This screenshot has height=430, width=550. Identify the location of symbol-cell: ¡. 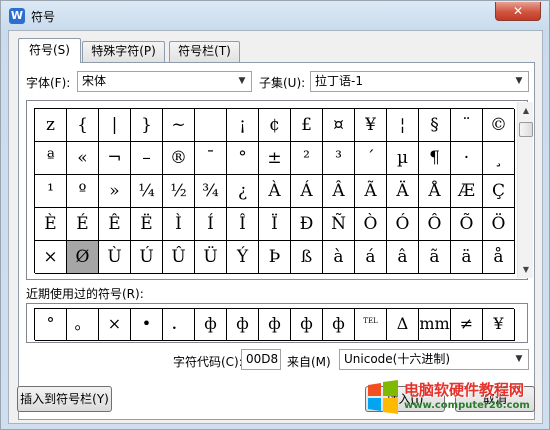
(243, 125).